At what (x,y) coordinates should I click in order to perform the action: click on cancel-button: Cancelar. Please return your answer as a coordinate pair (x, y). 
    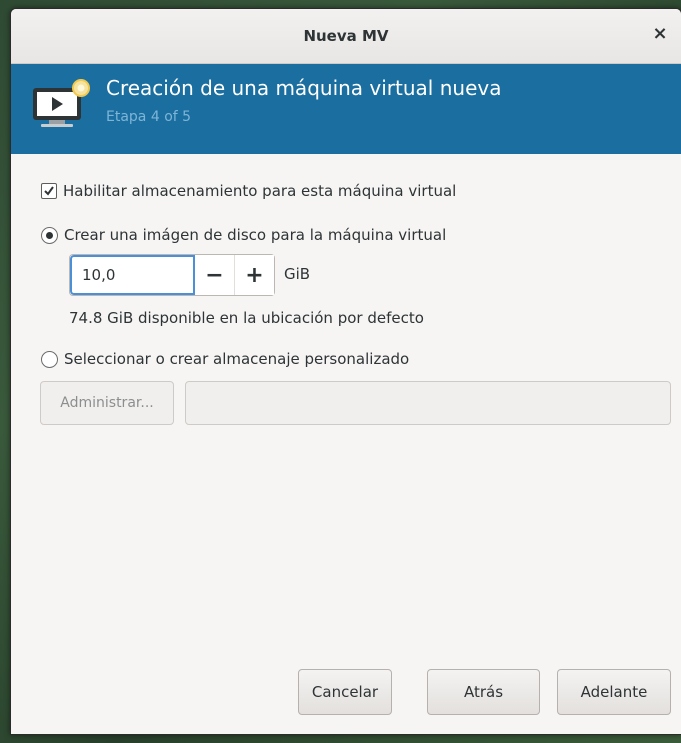
    Looking at the image, I should click on (345, 692).